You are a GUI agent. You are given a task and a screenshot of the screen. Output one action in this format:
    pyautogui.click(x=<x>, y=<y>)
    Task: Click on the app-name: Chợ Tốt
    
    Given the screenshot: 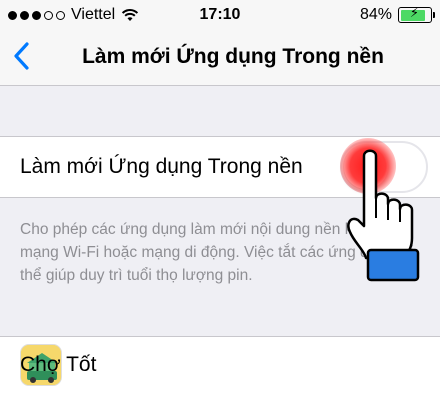 What is the action you would take?
    pyautogui.click(x=58, y=365)
    